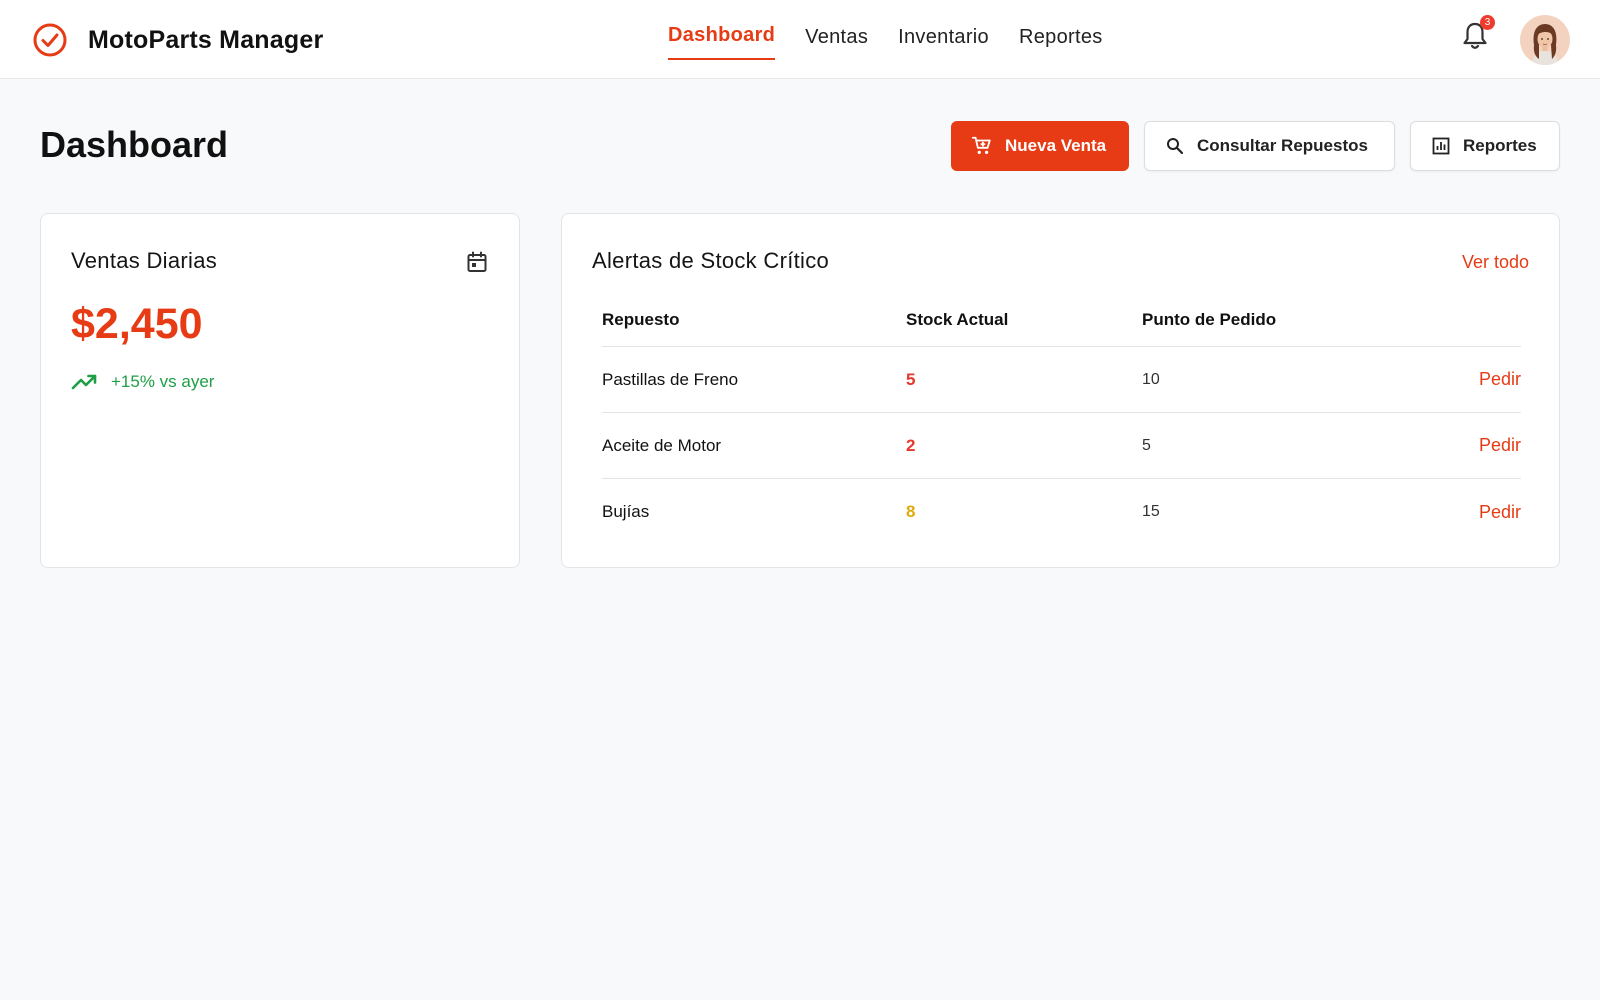 This screenshot has height=1000, width=1600. Describe the element at coordinates (134, 144) in the screenshot. I see `page-title: Dashboard` at that location.